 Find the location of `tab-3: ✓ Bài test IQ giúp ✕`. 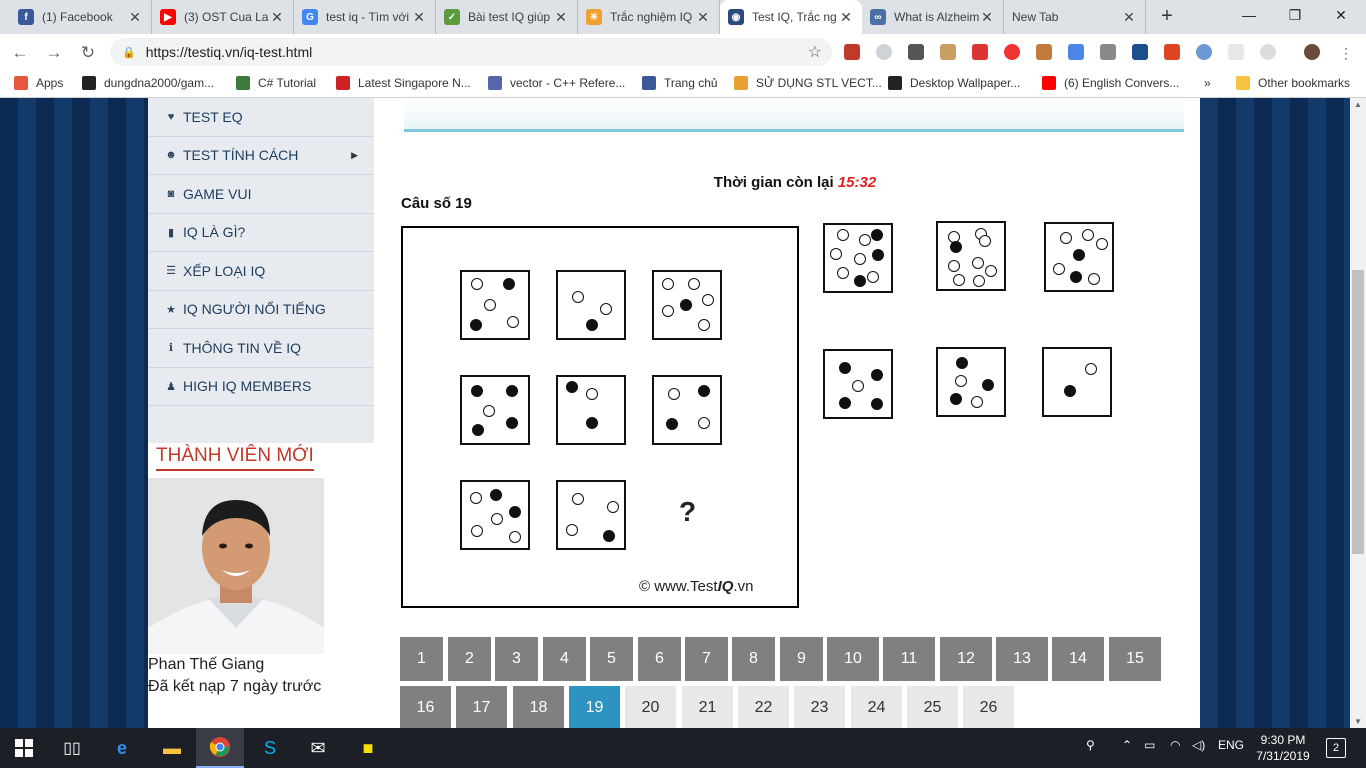

tab-3: ✓ Bài test IQ giúp ✕ is located at coordinates (507, 17).